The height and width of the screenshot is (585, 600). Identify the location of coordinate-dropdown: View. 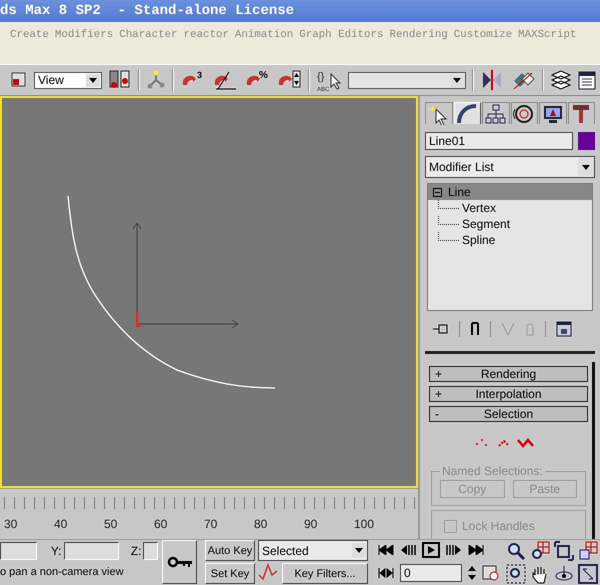
(68, 80).